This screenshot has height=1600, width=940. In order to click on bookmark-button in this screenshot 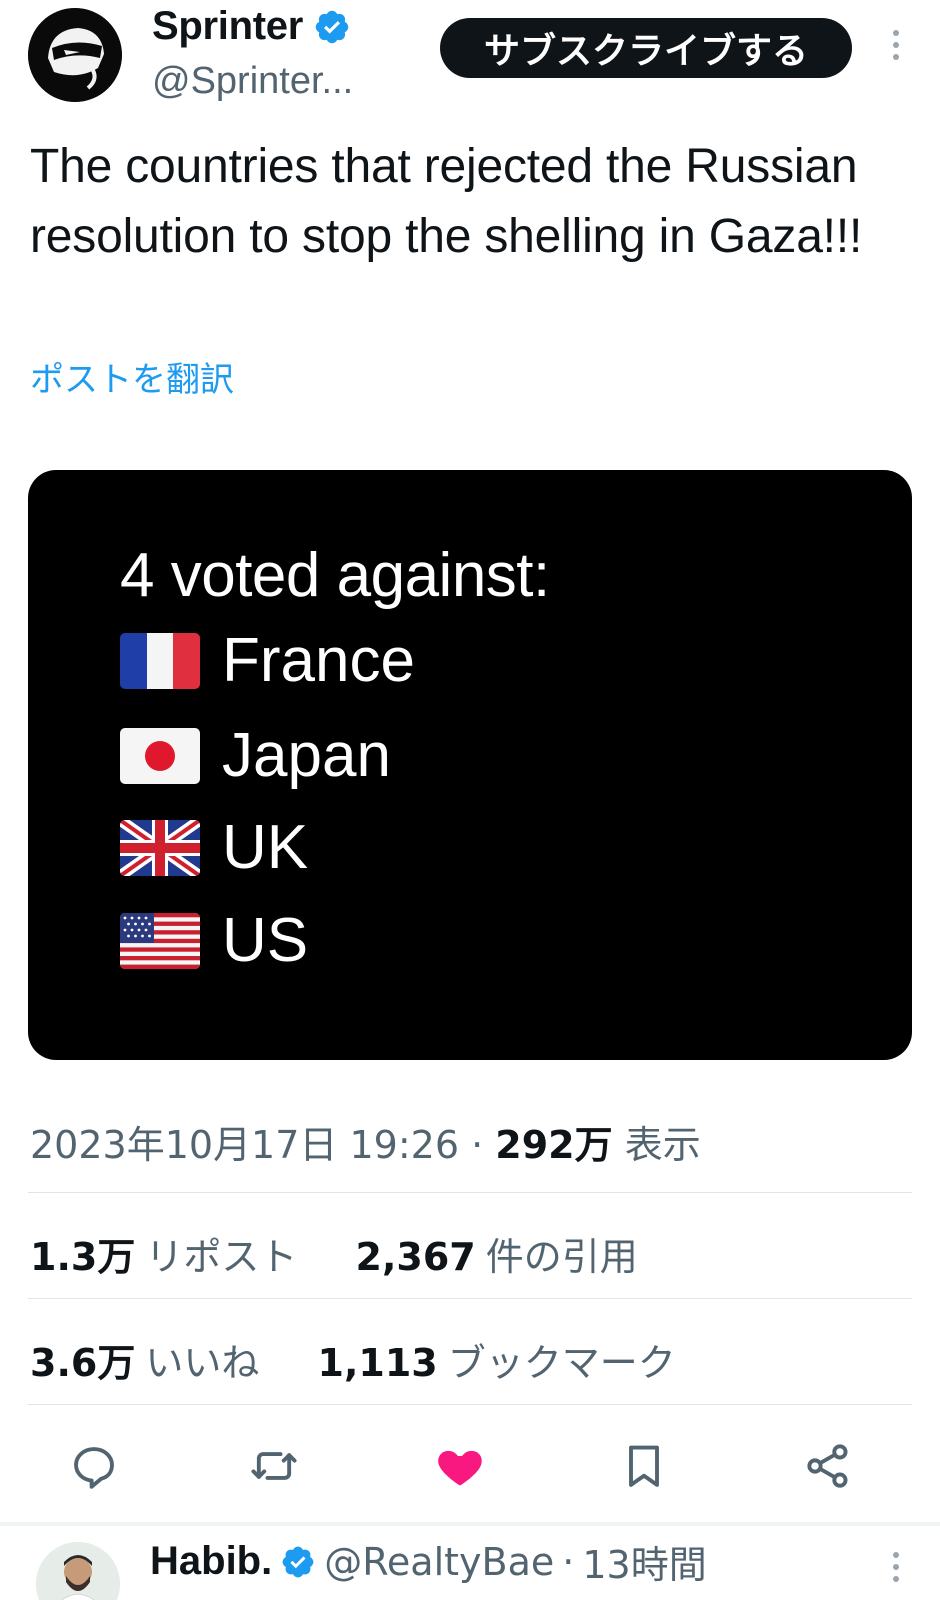, I will do `click(644, 1466)`.